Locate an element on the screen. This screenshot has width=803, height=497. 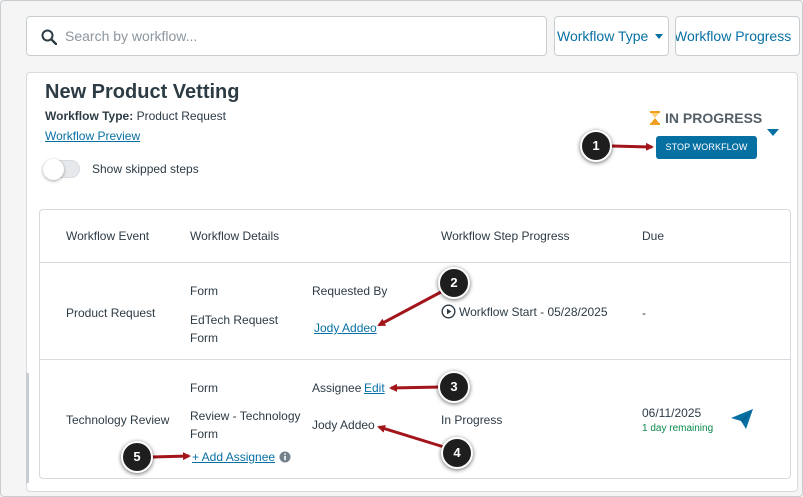
header-due: Due is located at coordinates (653, 236).